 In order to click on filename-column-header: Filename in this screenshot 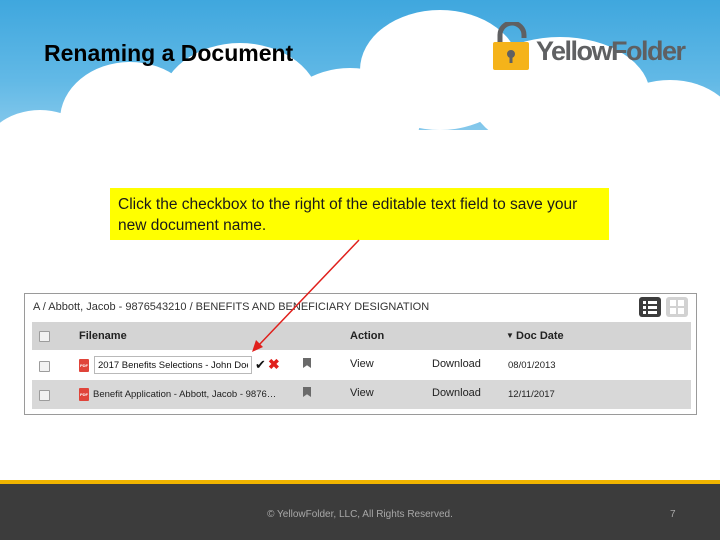, I will do `click(103, 336)`.